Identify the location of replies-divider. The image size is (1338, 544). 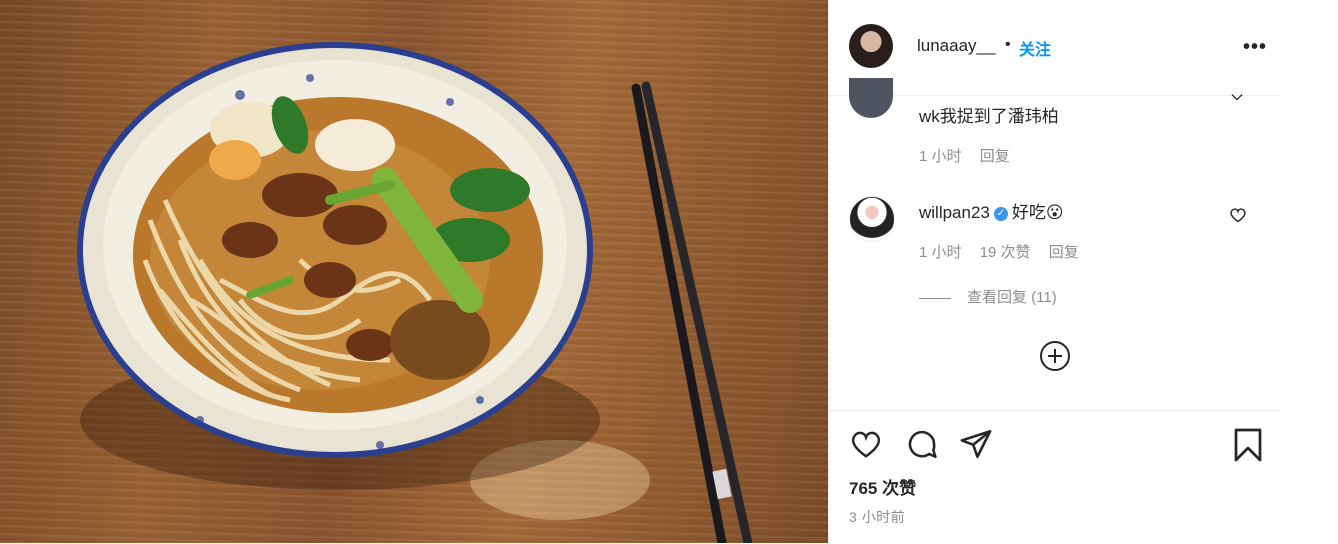
(935, 298).